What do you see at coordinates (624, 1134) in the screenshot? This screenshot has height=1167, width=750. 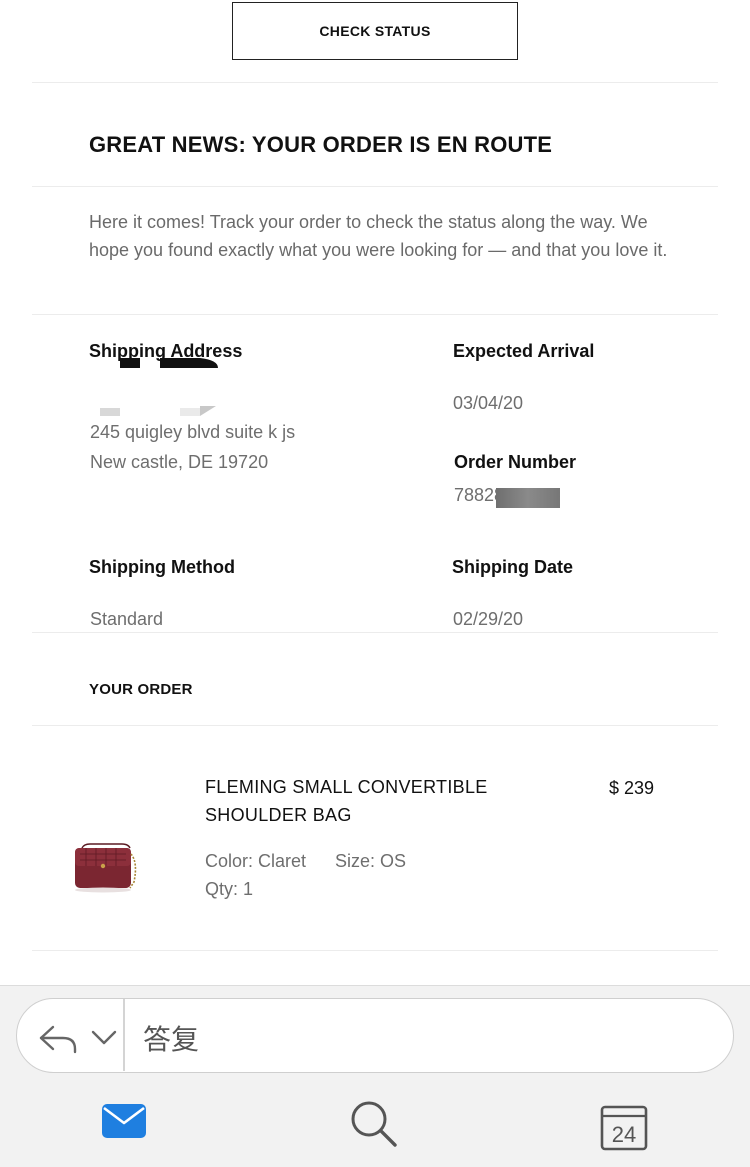 I see `calendar-date: 24` at bounding box center [624, 1134].